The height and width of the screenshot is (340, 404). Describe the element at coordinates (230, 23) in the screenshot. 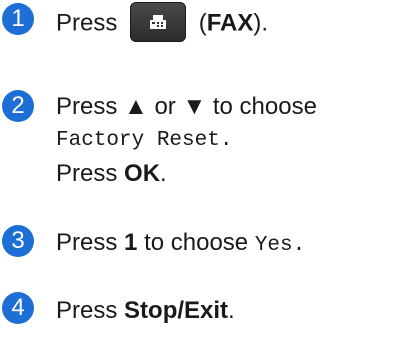

I see `fax-label: FAX` at that location.